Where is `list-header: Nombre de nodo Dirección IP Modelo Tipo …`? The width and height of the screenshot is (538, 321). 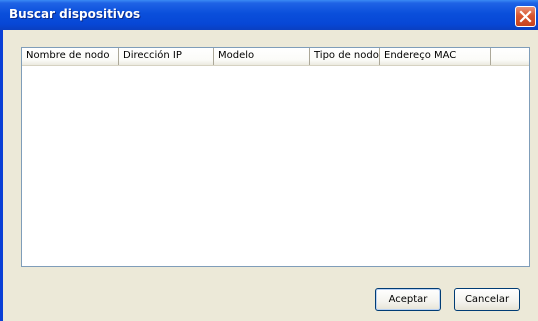
list-header: Nombre de nodo Dirección IP Modelo Tipo … is located at coordinates (275, 57).